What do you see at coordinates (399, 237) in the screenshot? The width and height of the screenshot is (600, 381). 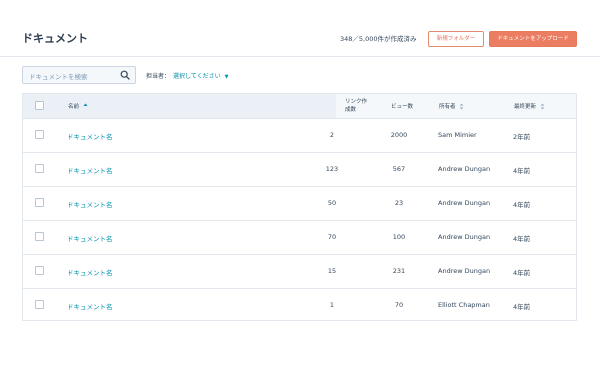 I see `views-count: 100` at bounding box center [399, 237].